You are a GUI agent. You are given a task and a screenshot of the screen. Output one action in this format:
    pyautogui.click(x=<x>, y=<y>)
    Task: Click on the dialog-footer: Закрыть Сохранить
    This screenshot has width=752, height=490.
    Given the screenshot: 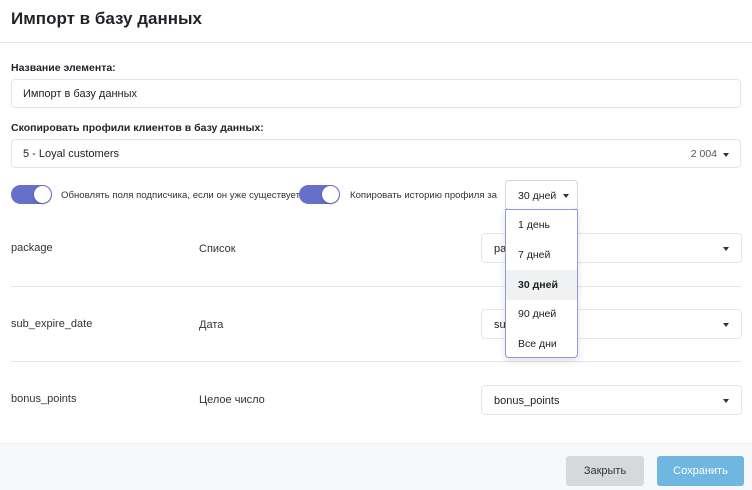 What is the action you would take?
    pyautogui.click(x=376, y=466)
    